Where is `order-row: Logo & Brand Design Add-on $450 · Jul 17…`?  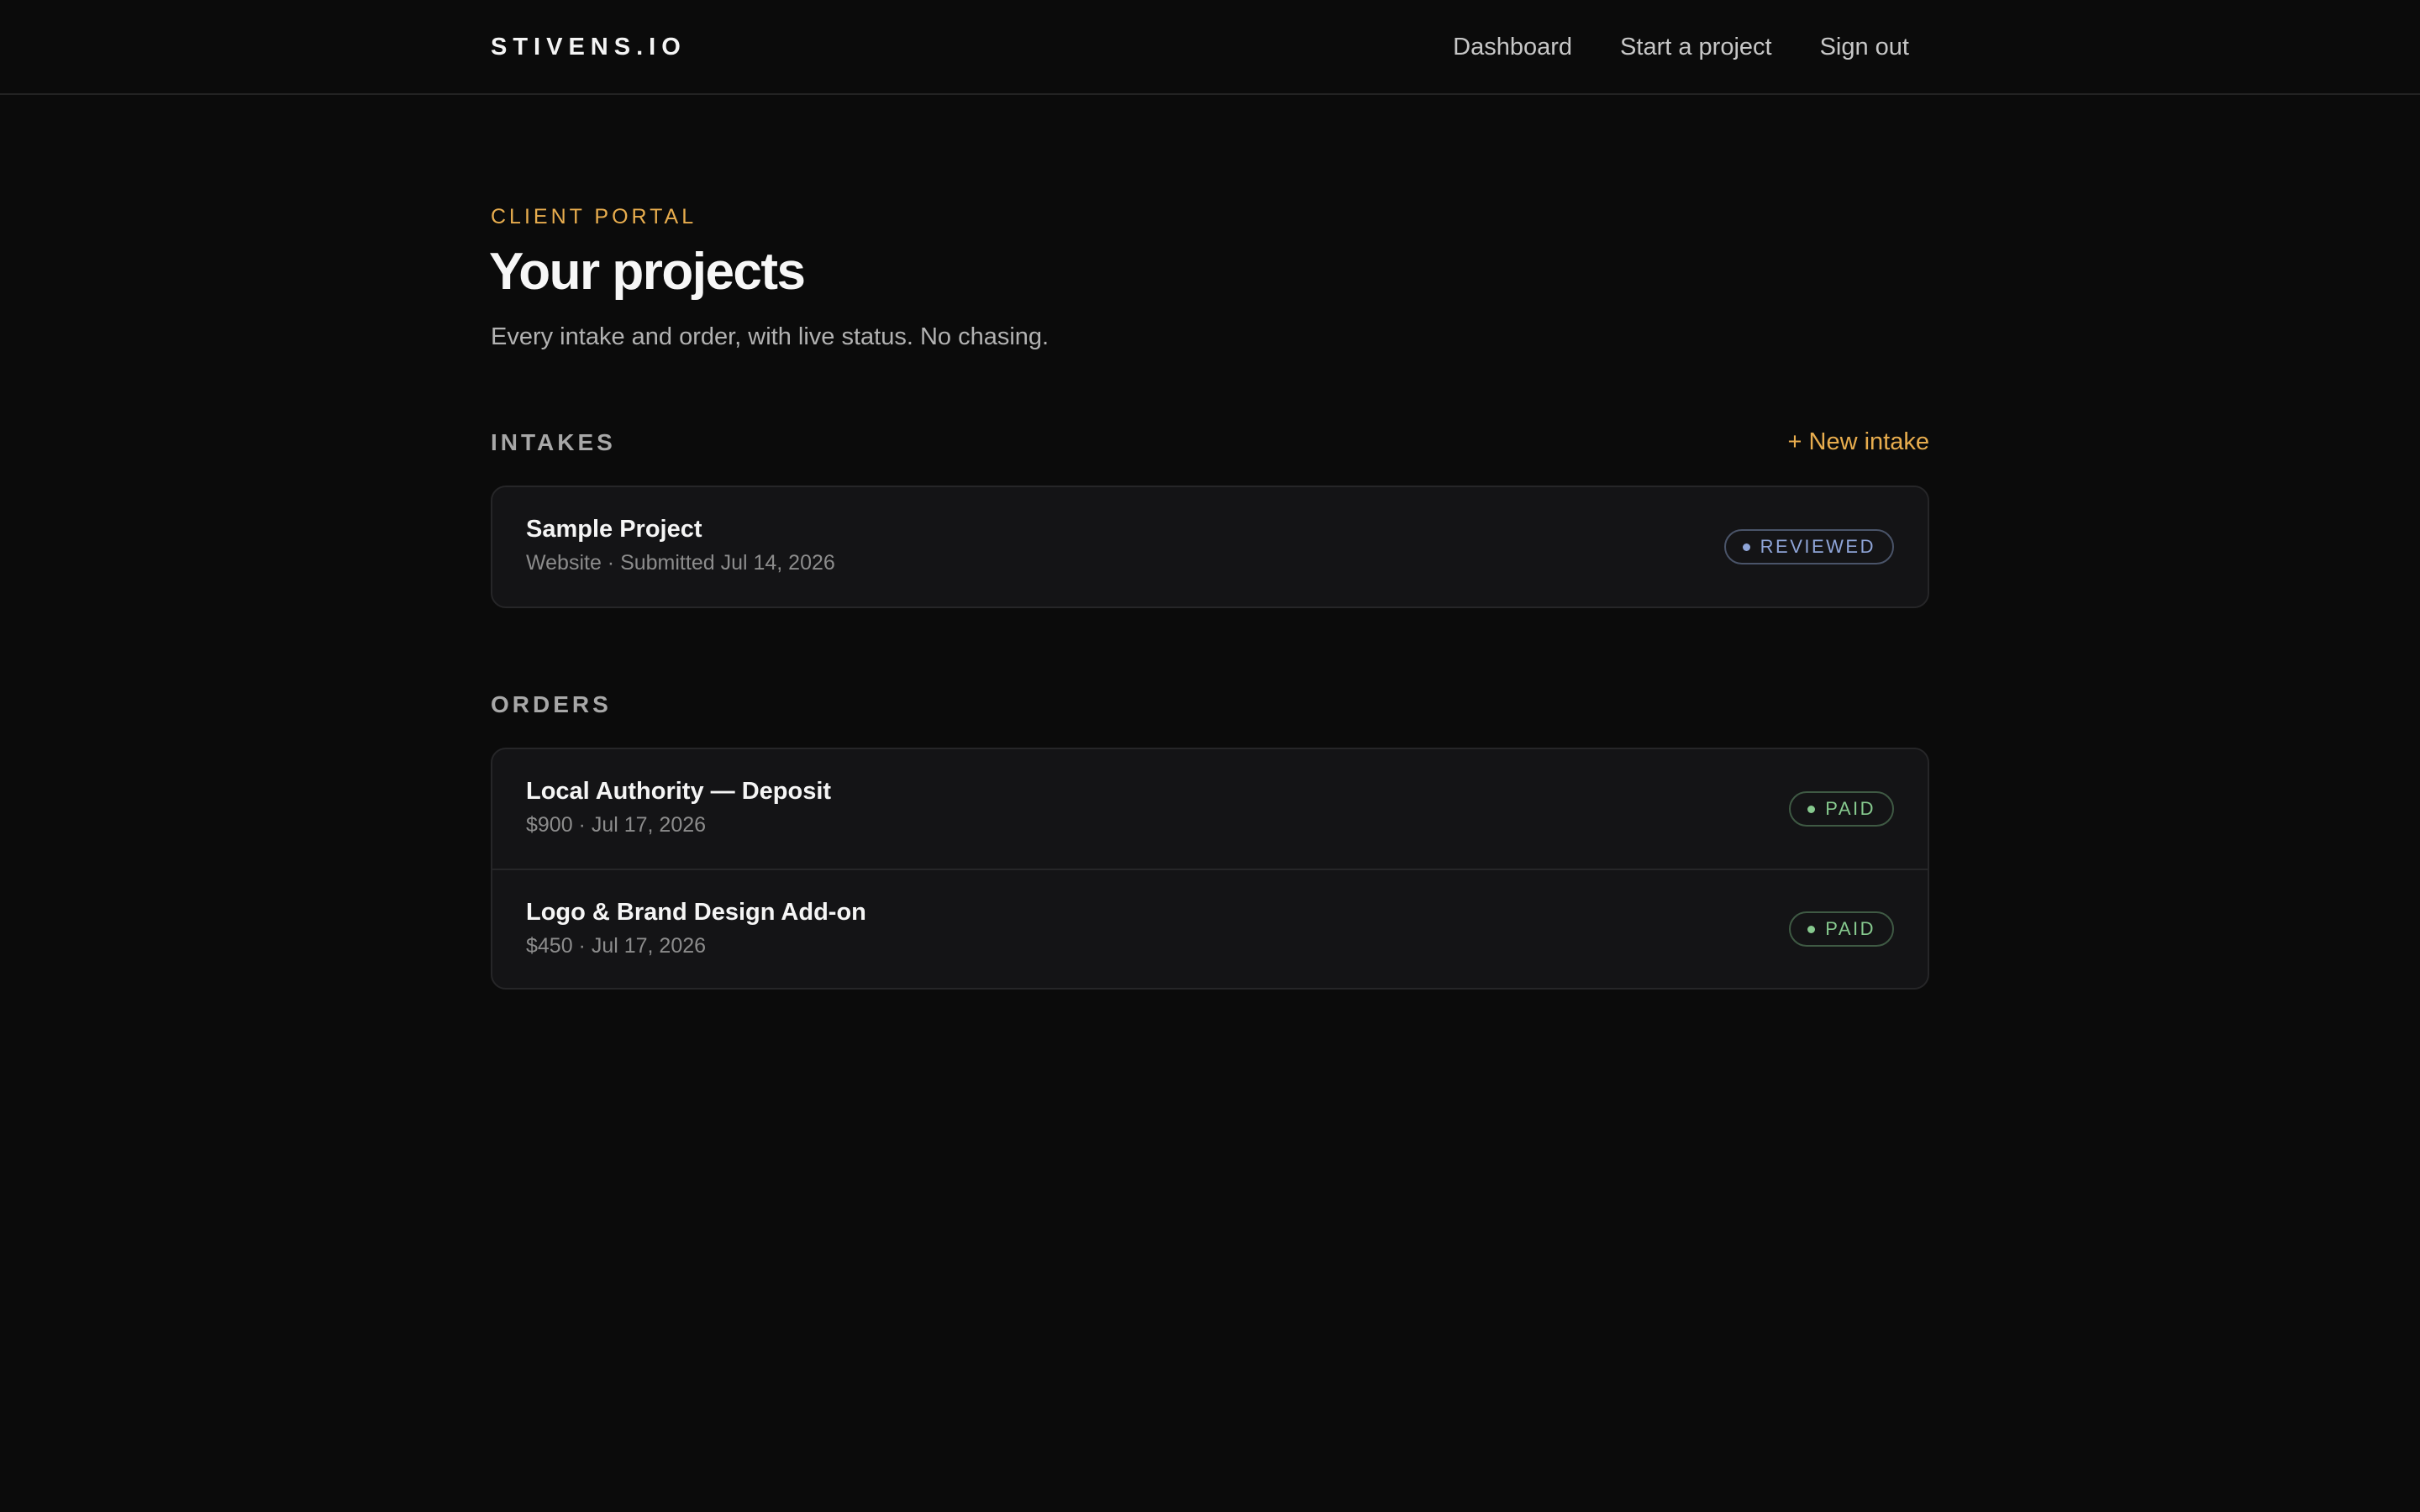 order-row: Logo & Brand Design Add-on $450 · Jul 17… is located at coordinates (1210, 928).